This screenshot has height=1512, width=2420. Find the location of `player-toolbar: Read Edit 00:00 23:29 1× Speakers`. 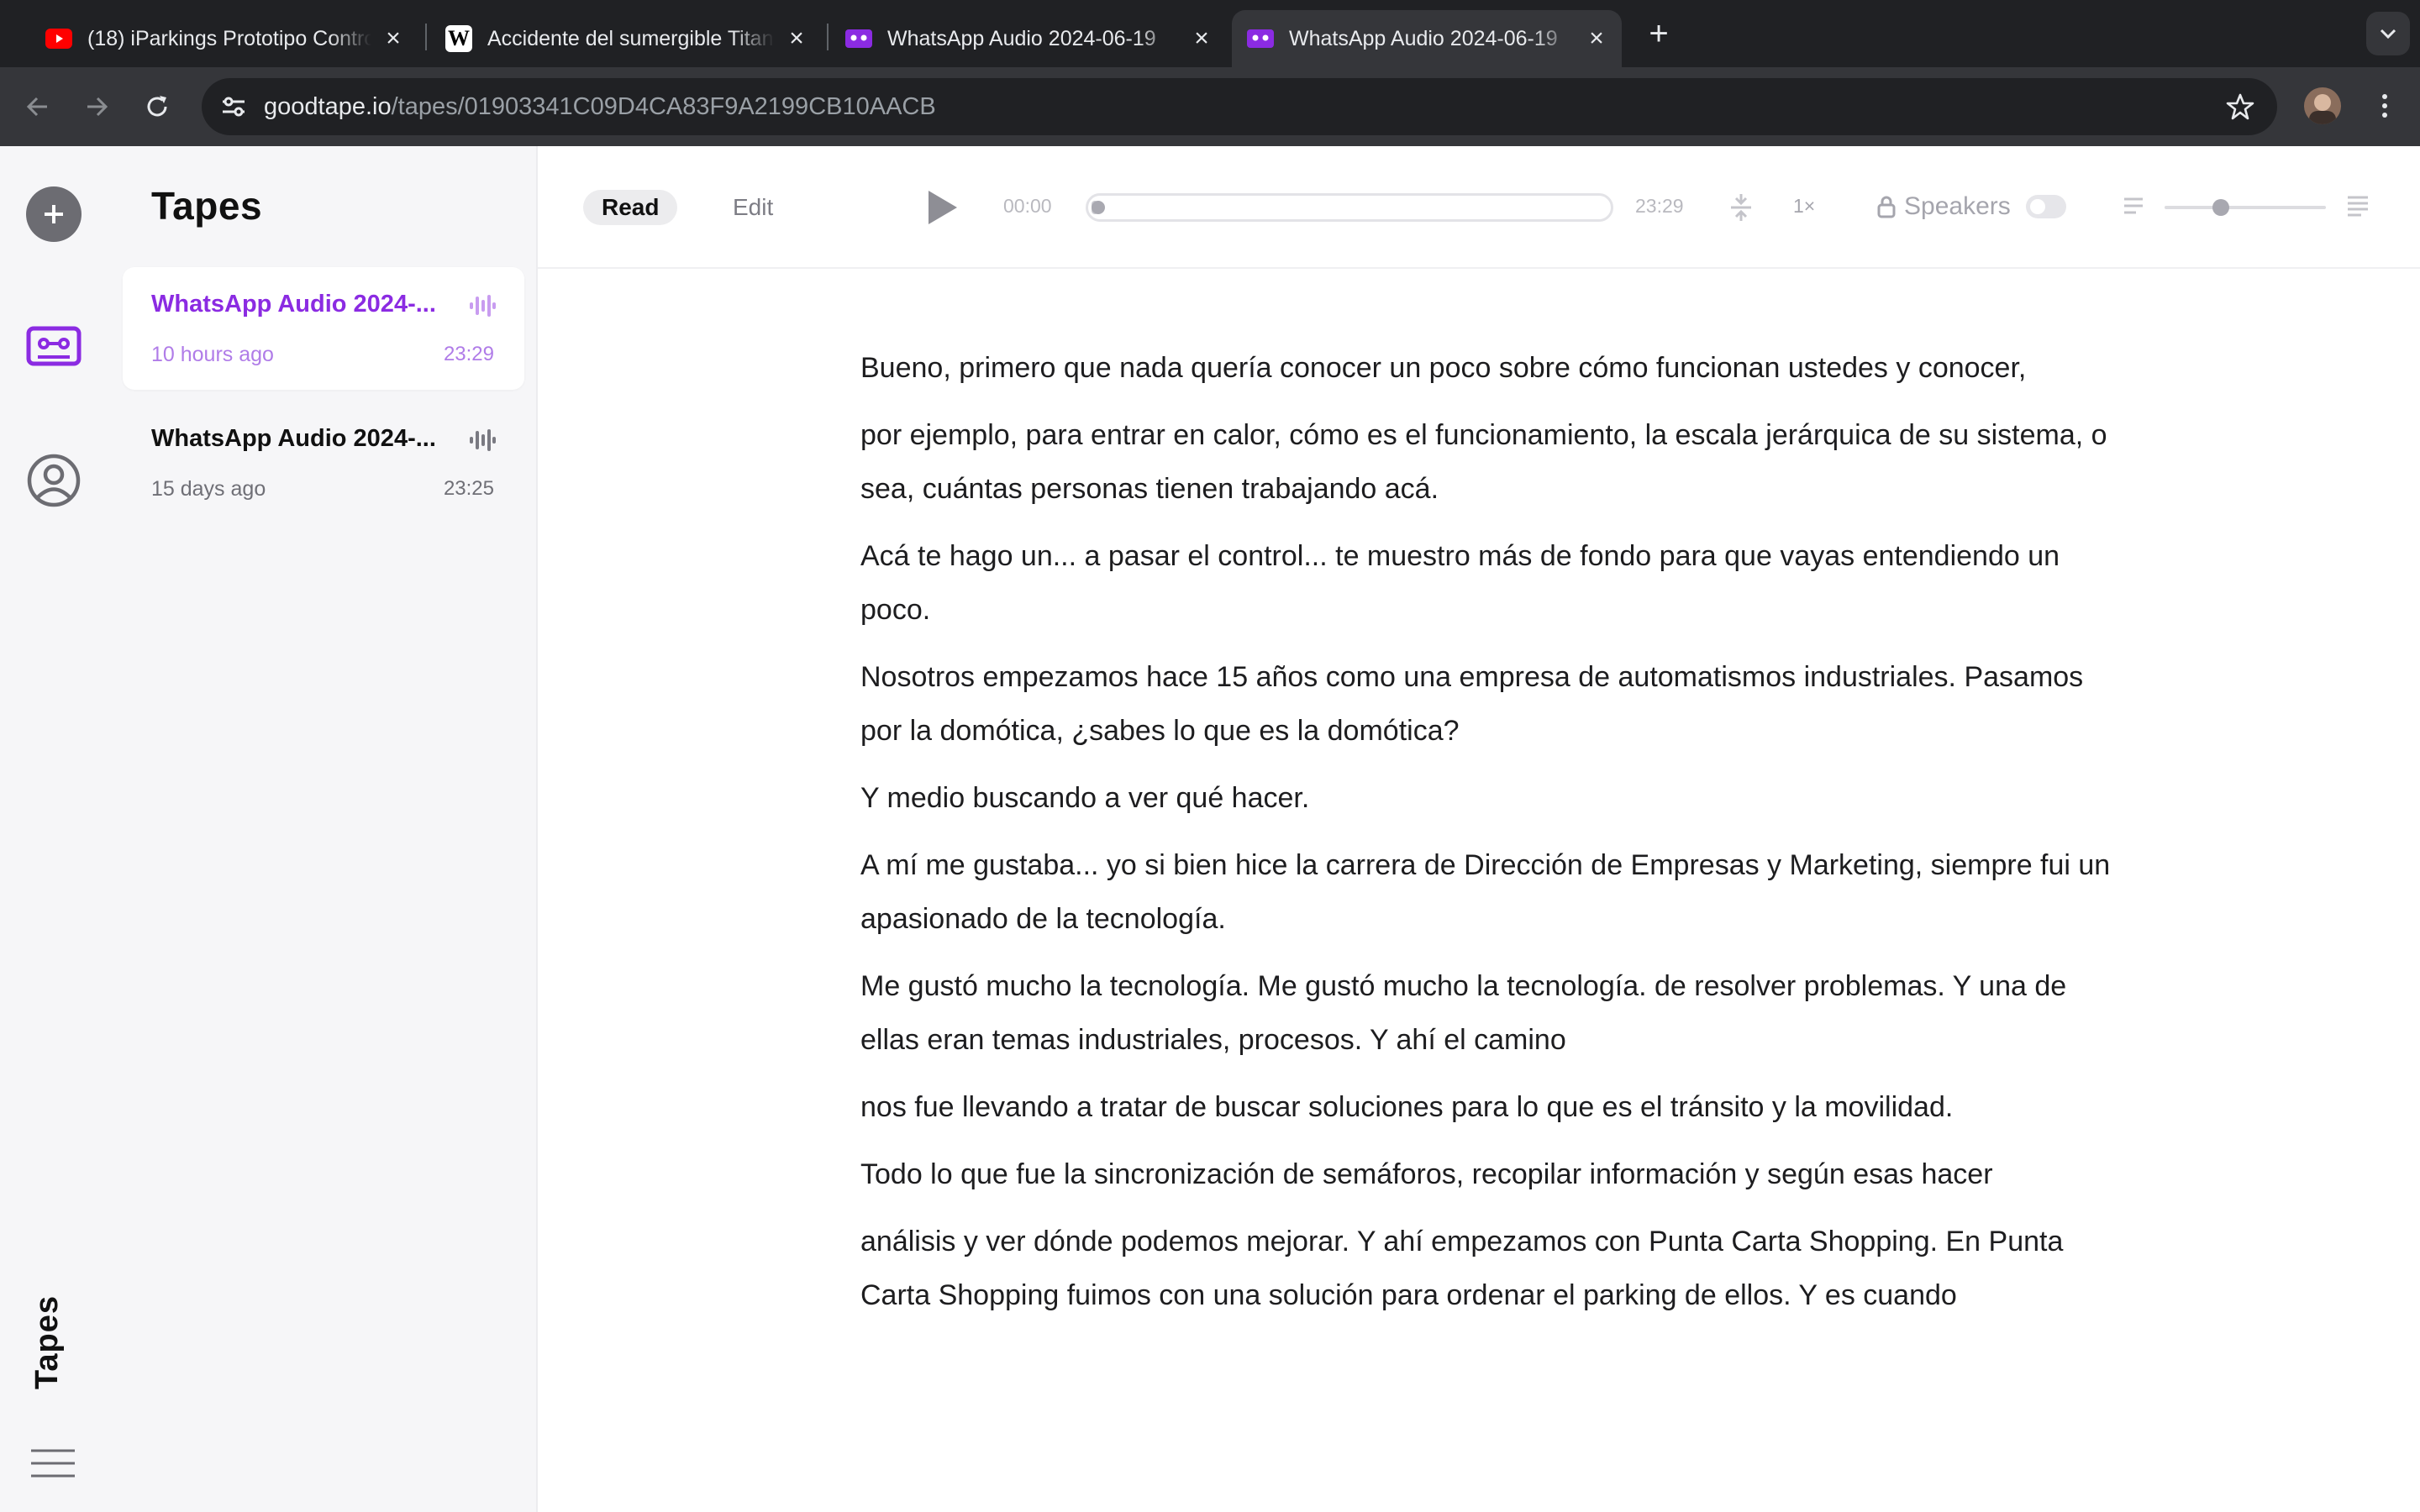

player-toolbar: Read Edit 00:00 23:29 1× Speakers is located at coordinates (1479, 207).